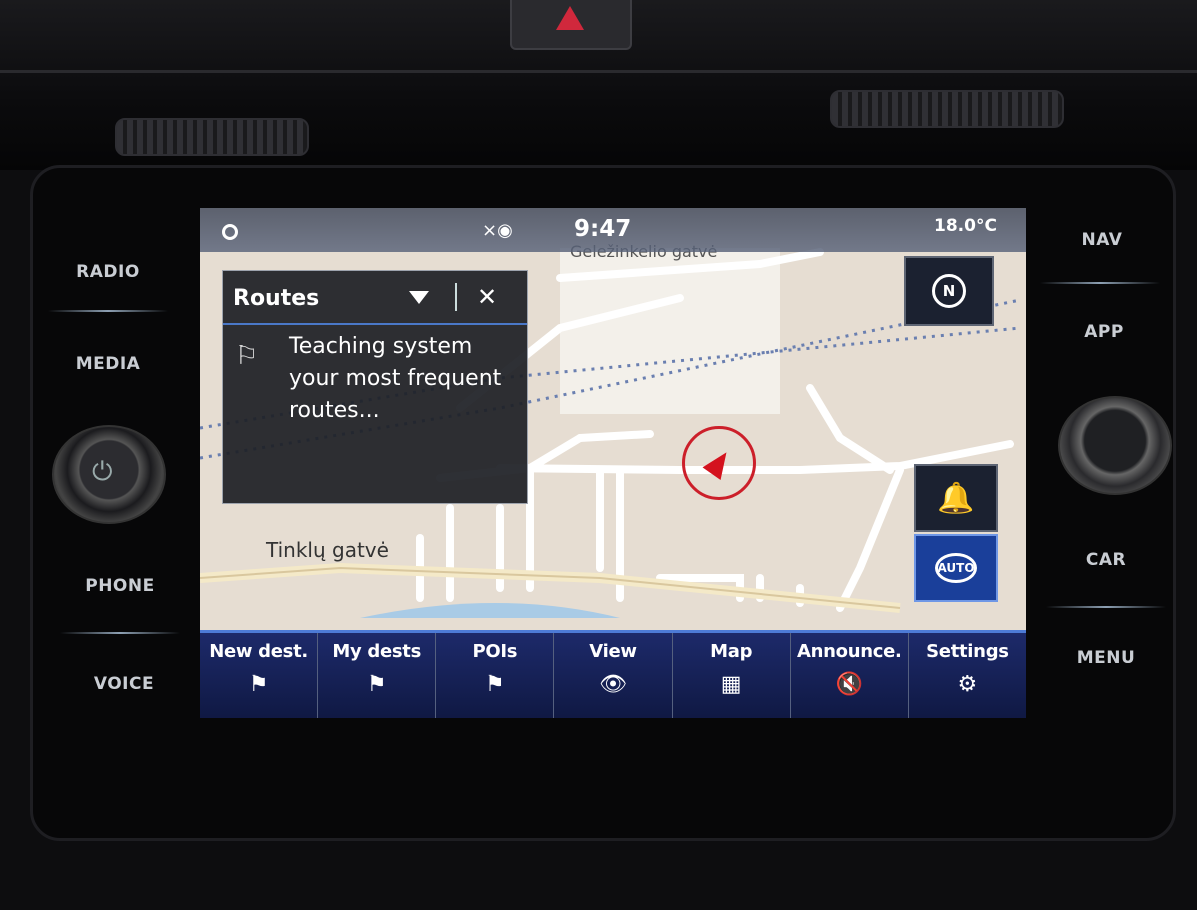  Describe the element at coordinates (497, 230) in the screenshot. I see `gps-signal-off-icon: ×◉` at that location.